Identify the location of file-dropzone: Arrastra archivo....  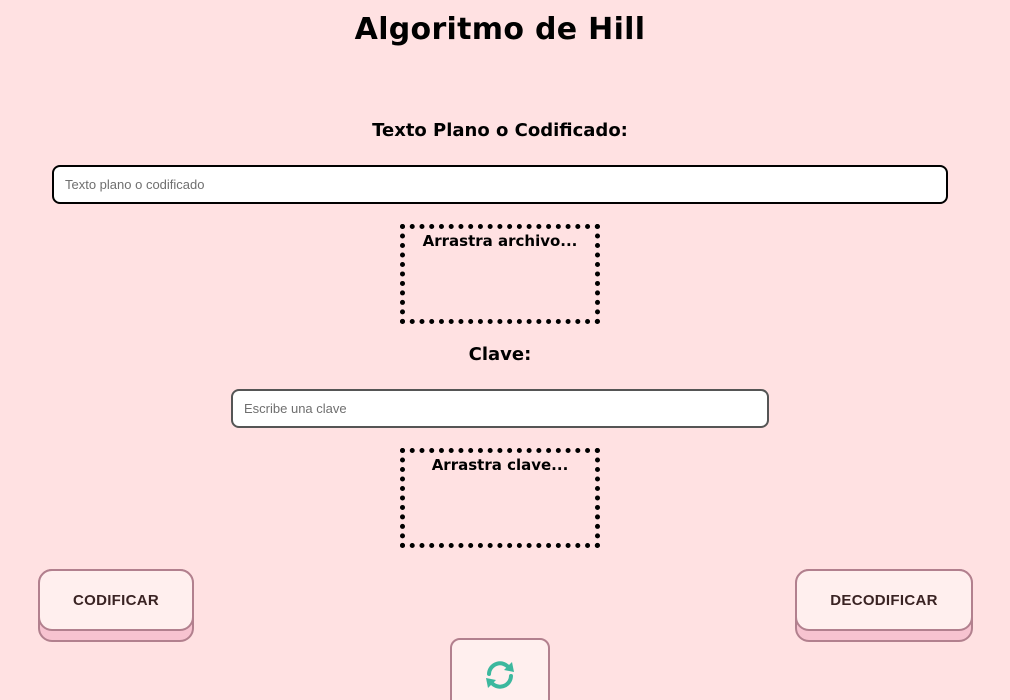
(500, 274).